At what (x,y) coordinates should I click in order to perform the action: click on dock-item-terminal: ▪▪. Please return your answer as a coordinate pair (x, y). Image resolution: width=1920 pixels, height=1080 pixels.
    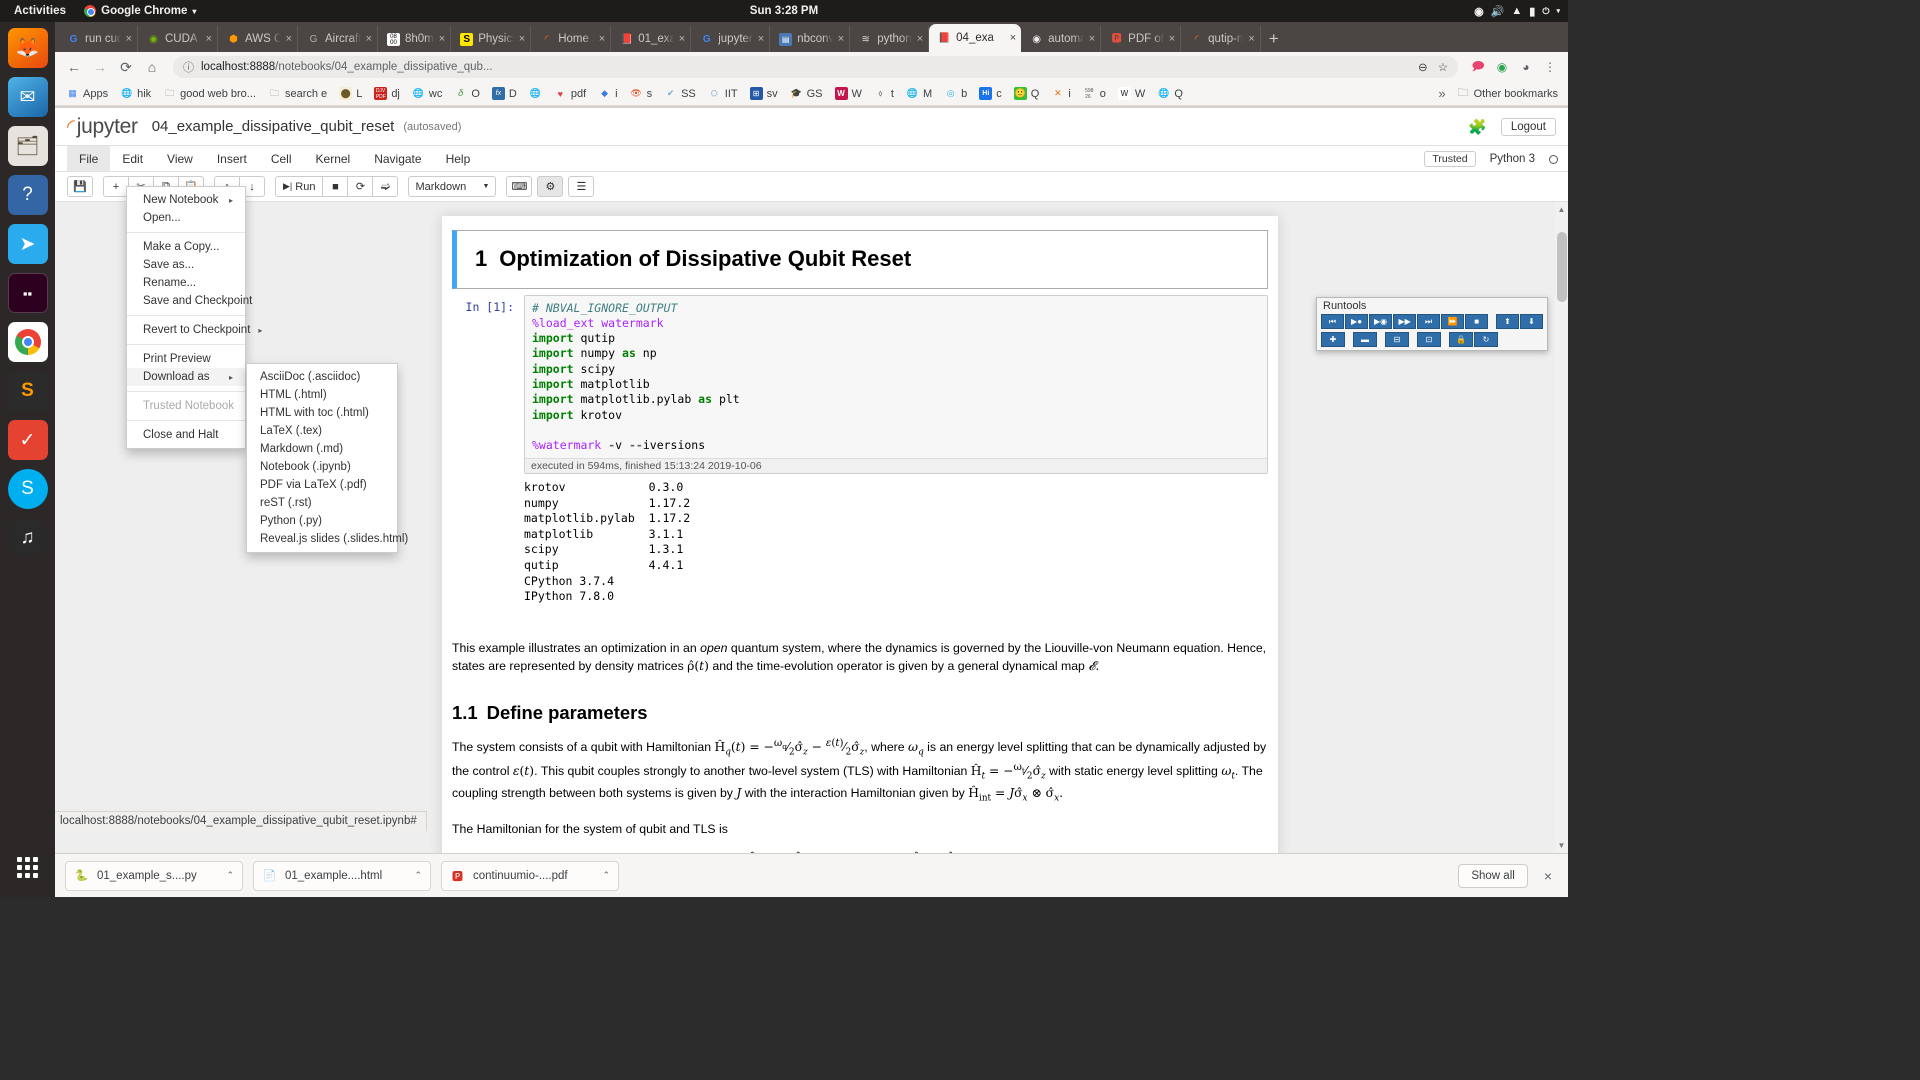
    Looking at the image, I should click on (27, 293).